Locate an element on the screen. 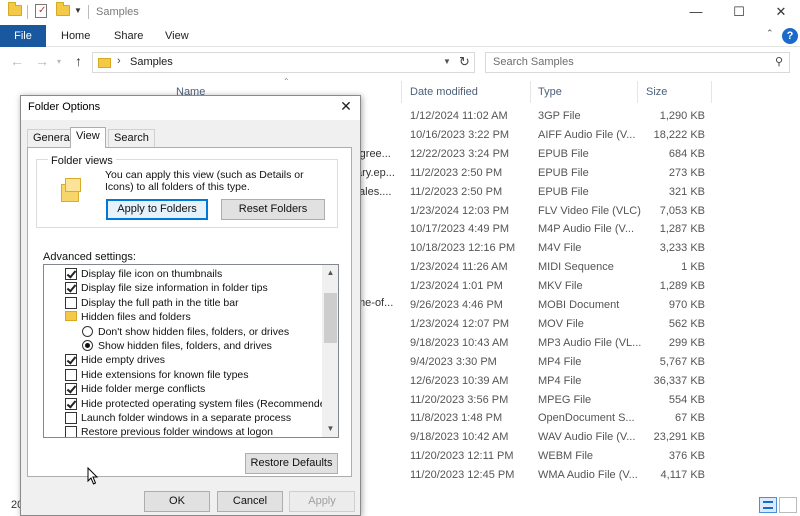  properties-icon: ✓ is located at coordinates (41, 11).